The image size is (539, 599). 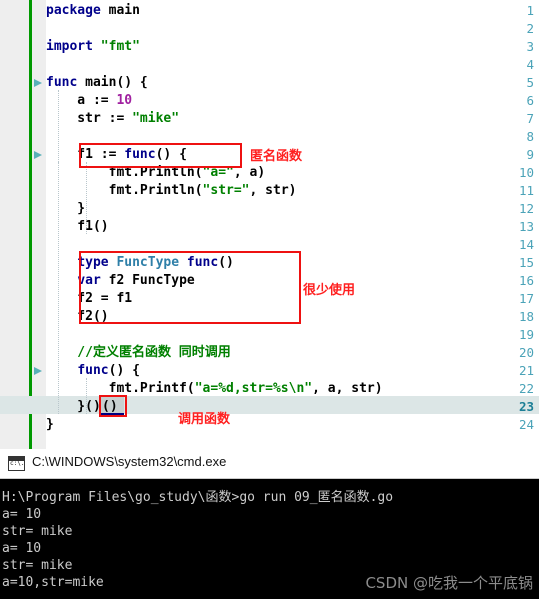 What do you see at coordinates (85, 154) in the screenshot?
I see `code-token: f1 :=` at bounding box center [85, 154].